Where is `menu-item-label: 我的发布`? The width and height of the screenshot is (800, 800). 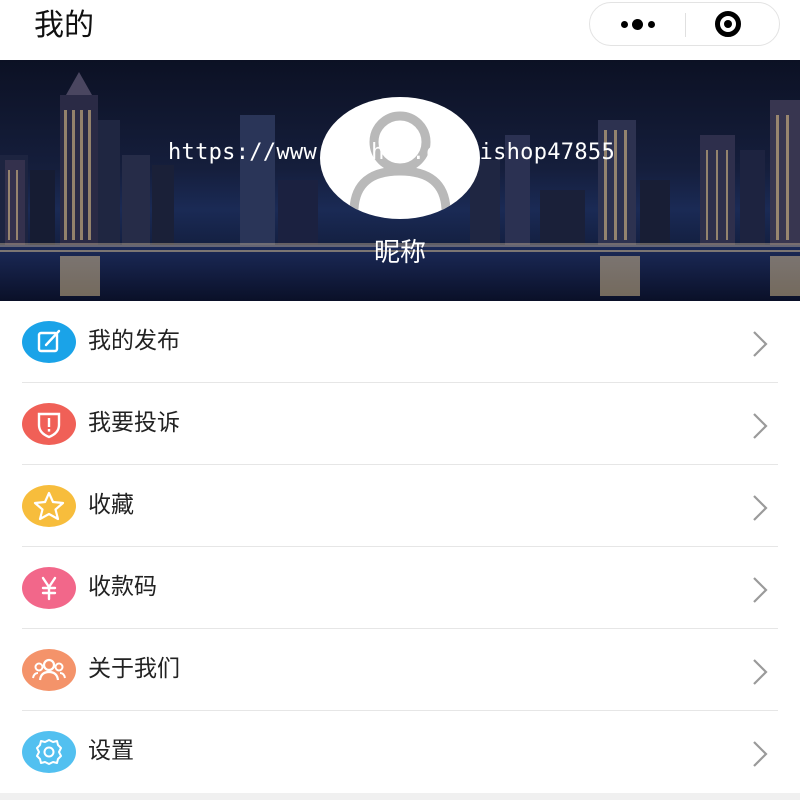 menu-item-label: 我的发布 is located at coordinates (134, 341).